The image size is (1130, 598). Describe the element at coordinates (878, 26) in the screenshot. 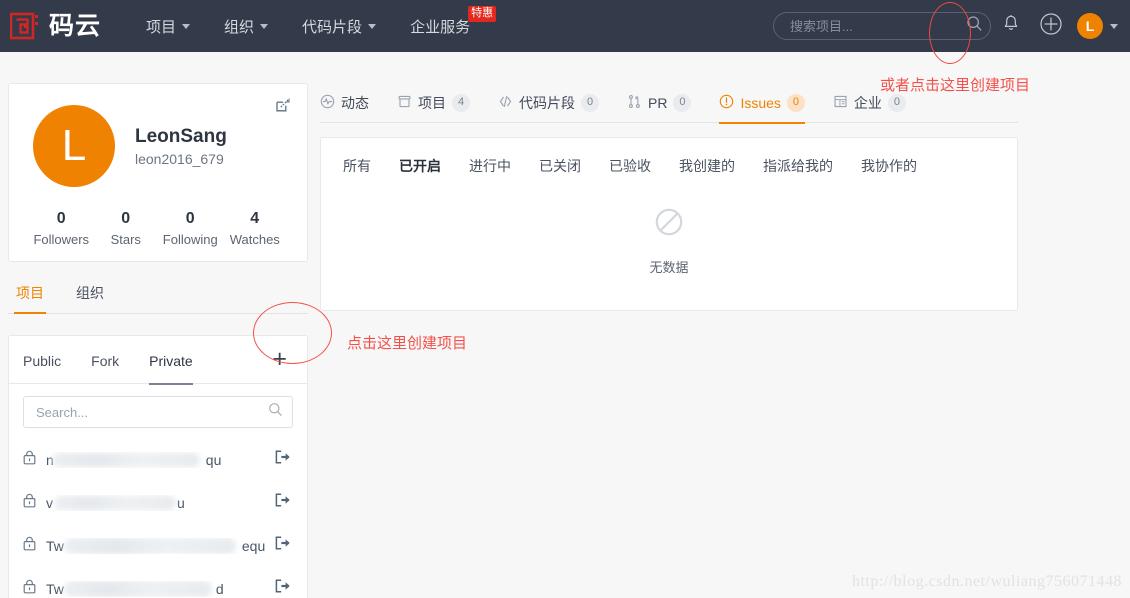

I see `search-input` at that location.